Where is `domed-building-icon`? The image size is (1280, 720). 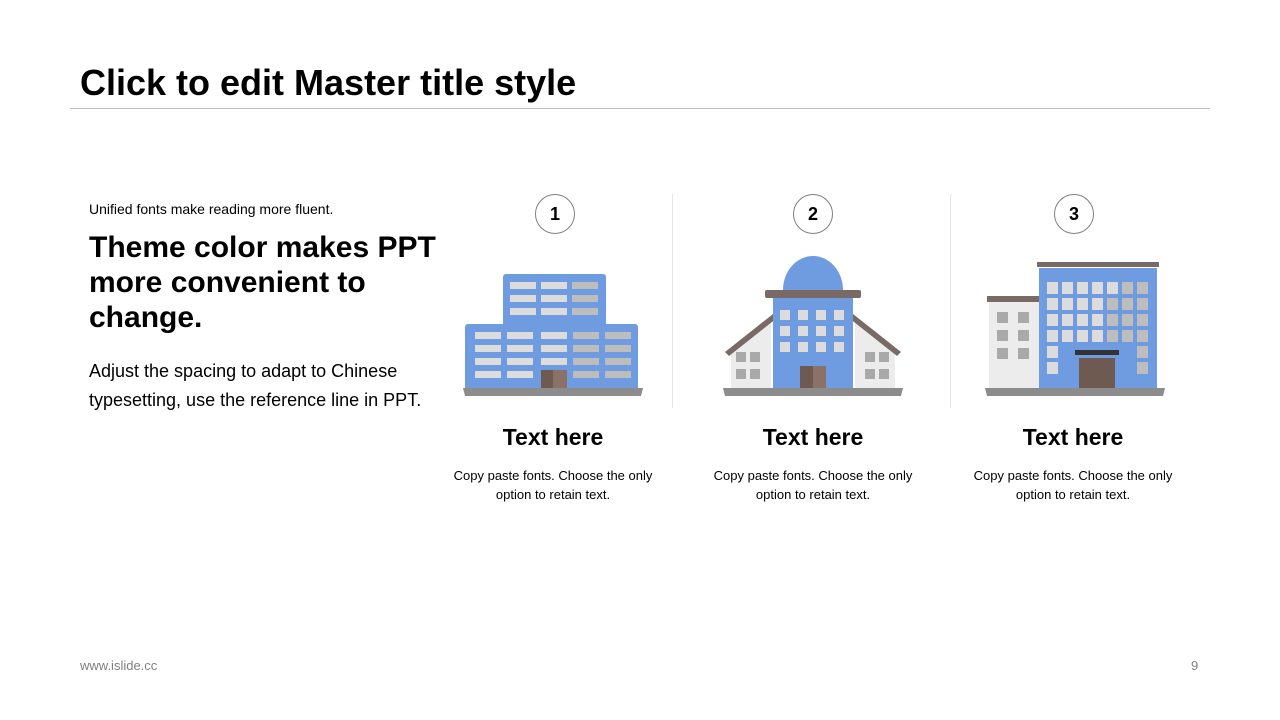 domed-building-icon is located at coordinates (813, 326).